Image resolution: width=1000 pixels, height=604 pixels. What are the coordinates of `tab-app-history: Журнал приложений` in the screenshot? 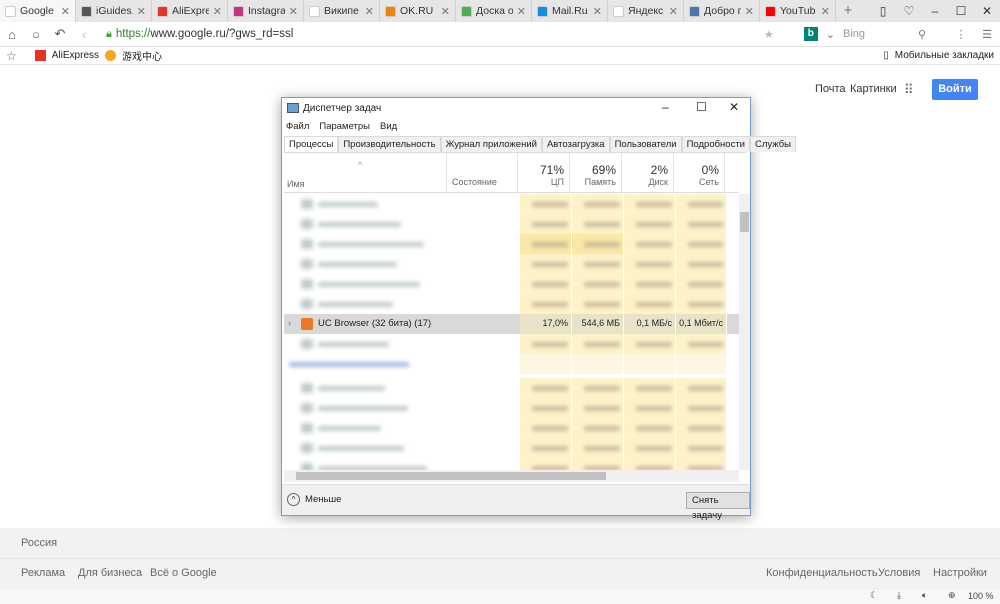 It's located at (491, 144).